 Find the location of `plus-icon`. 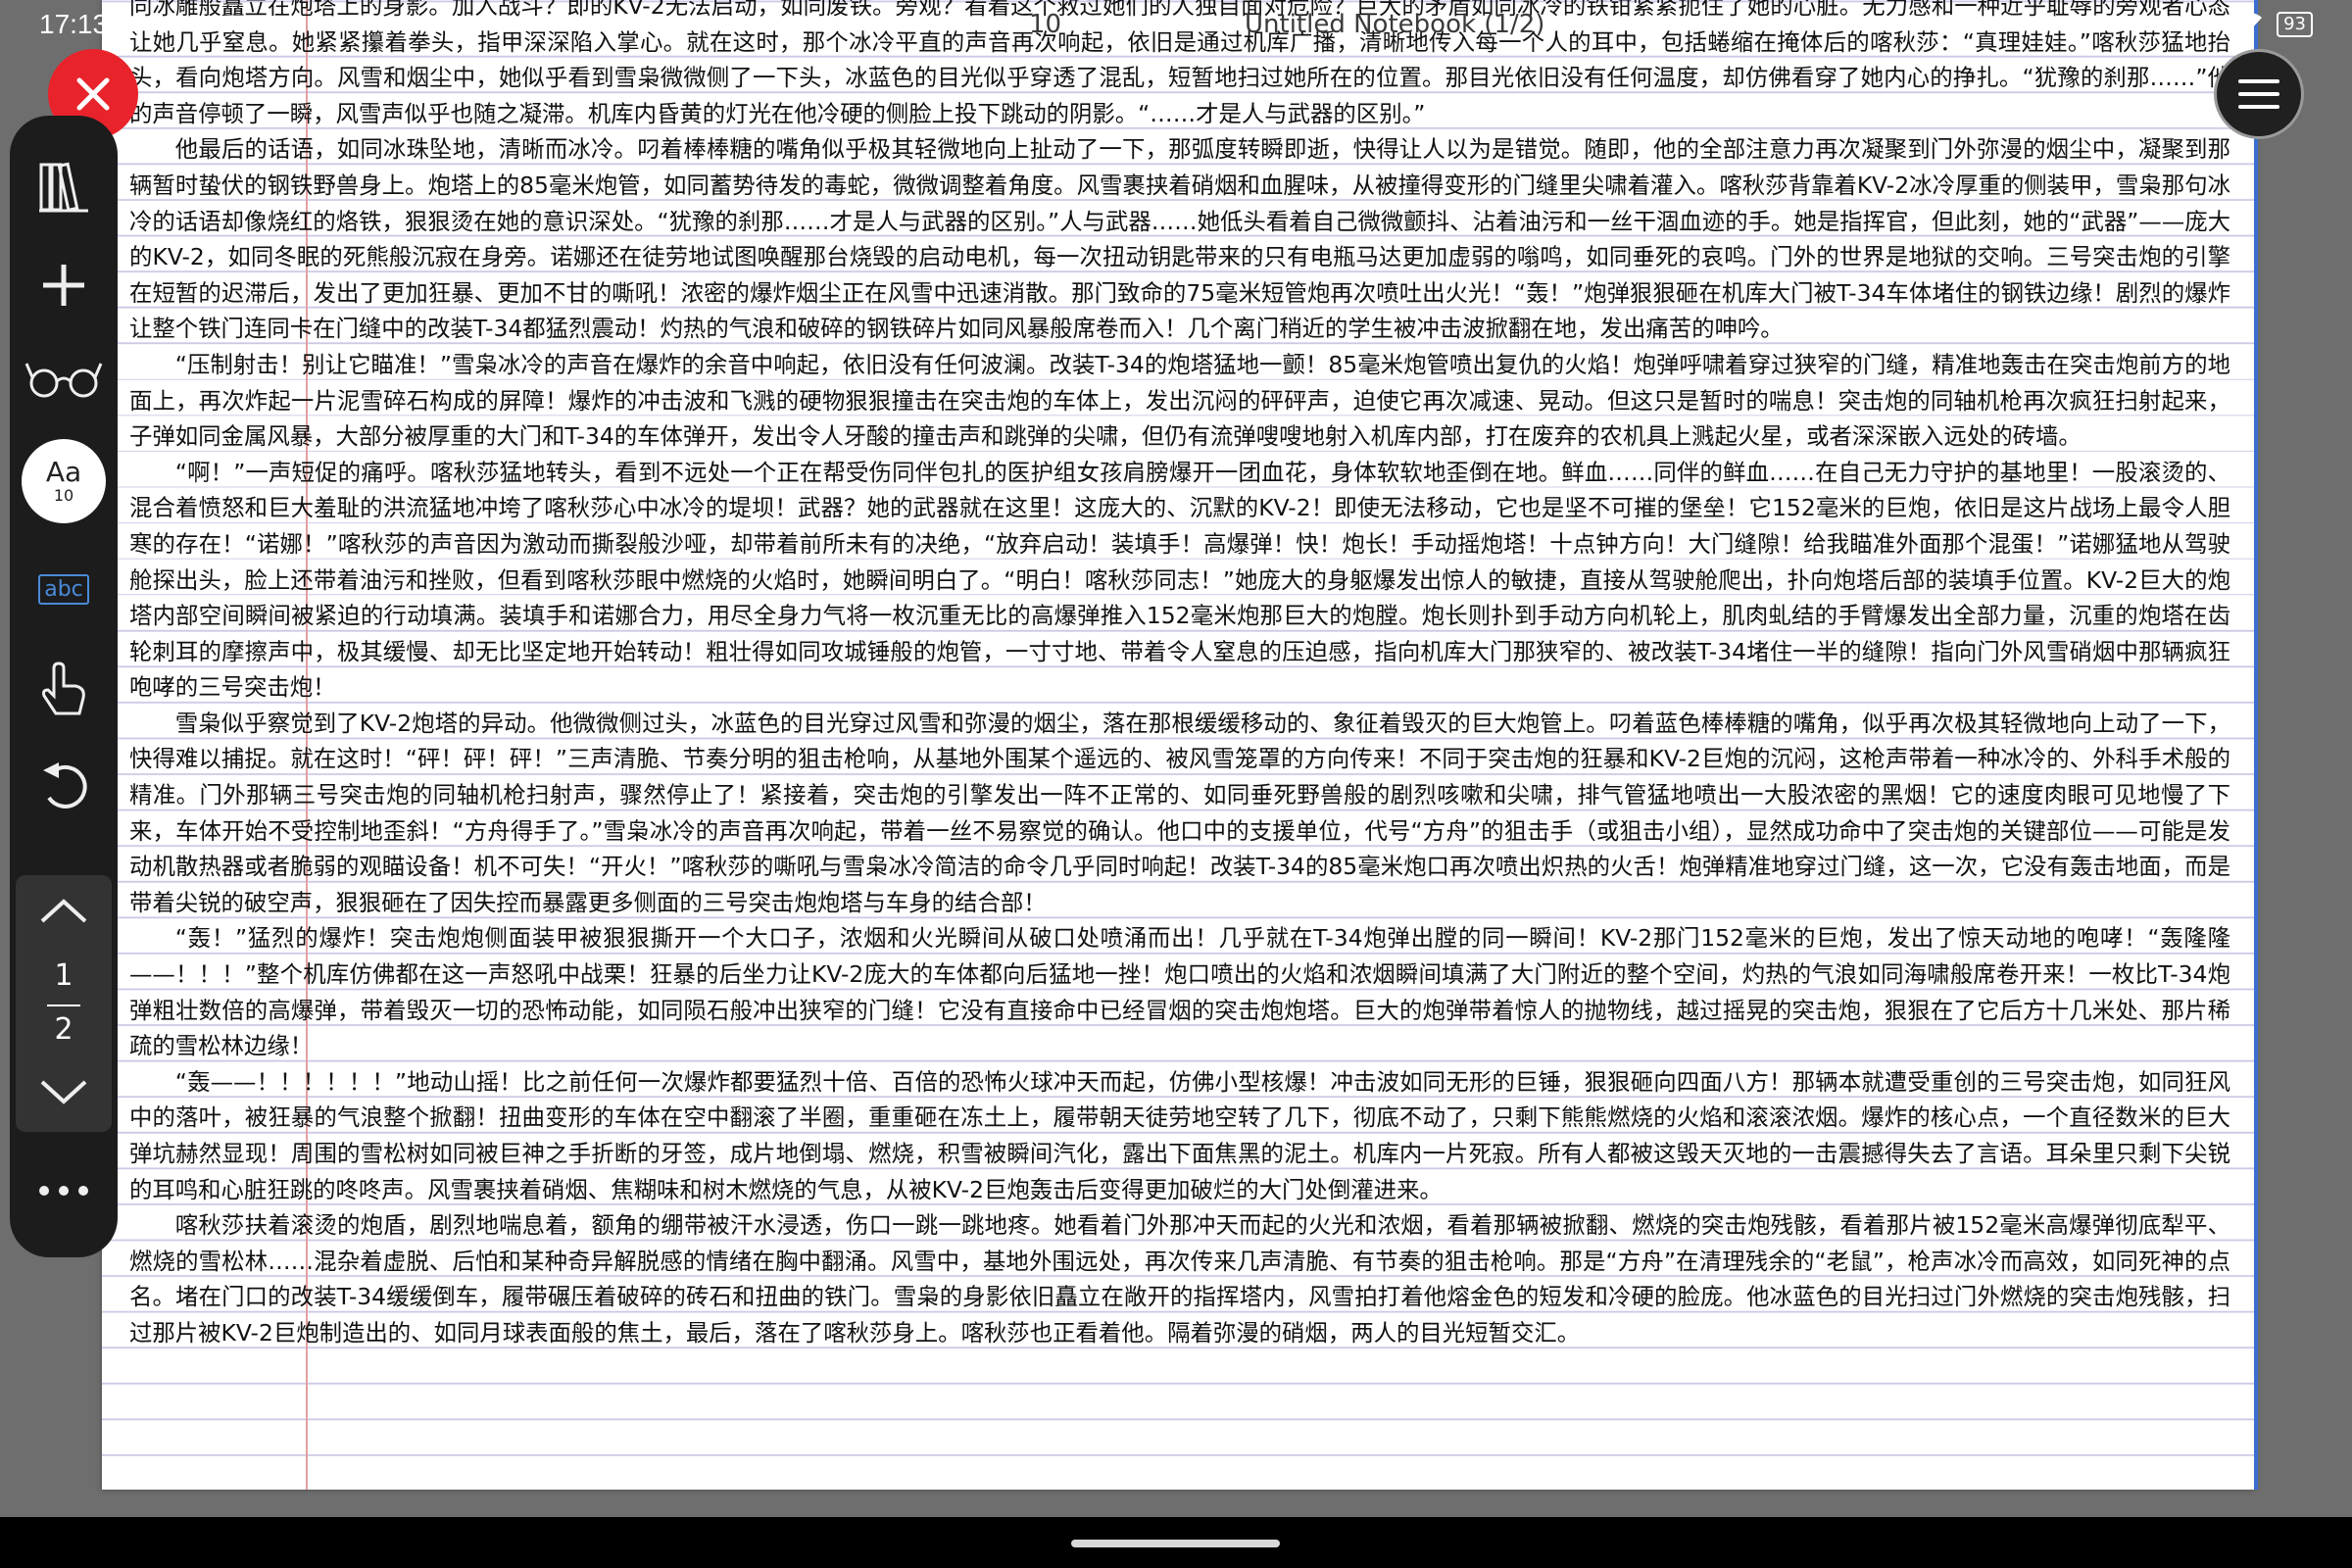

plus-icon is located at coordinates (63, 285).